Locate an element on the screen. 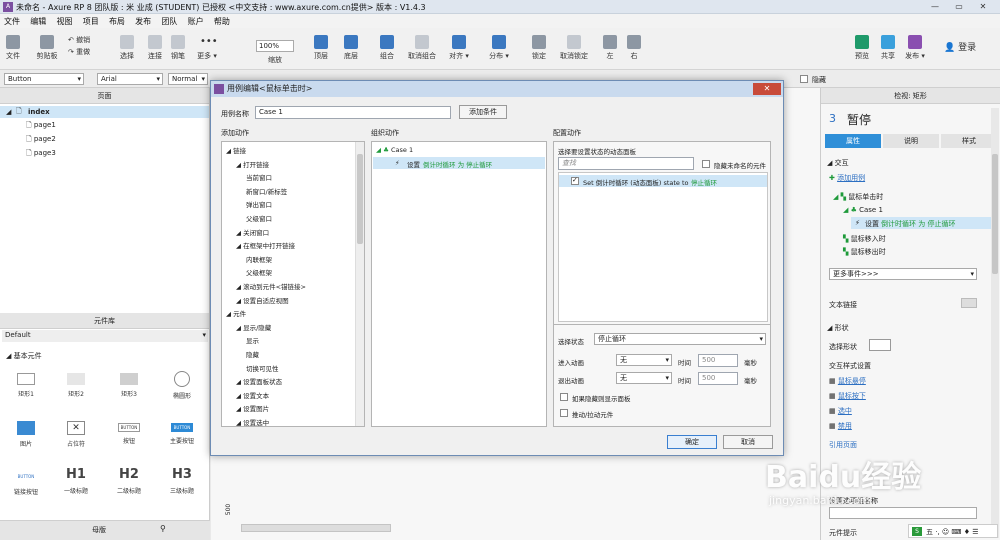  library-select: Default is located at coordinates (105, 336).